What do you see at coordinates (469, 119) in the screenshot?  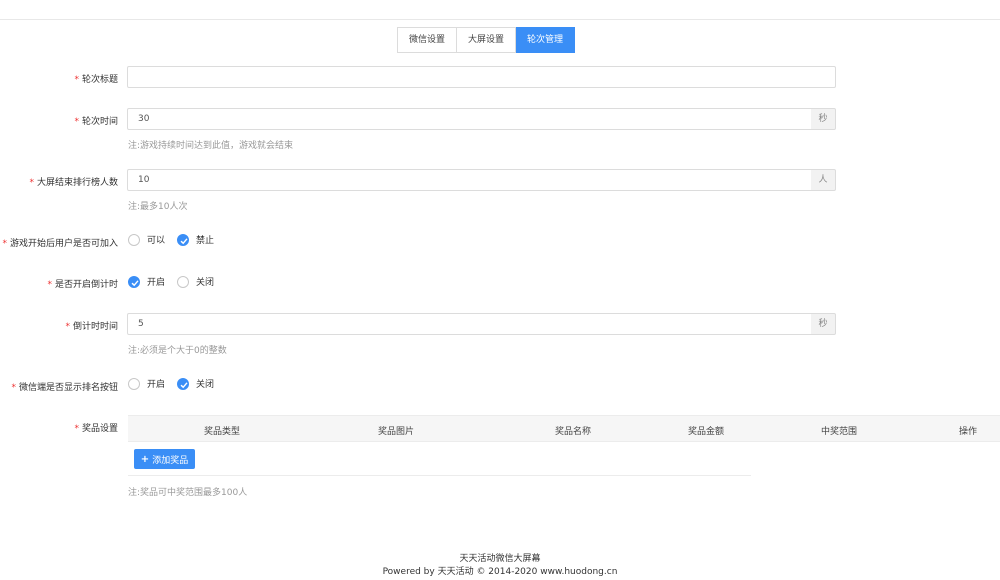 I see `round-time-input: 30` at bounding box center [469, 119].